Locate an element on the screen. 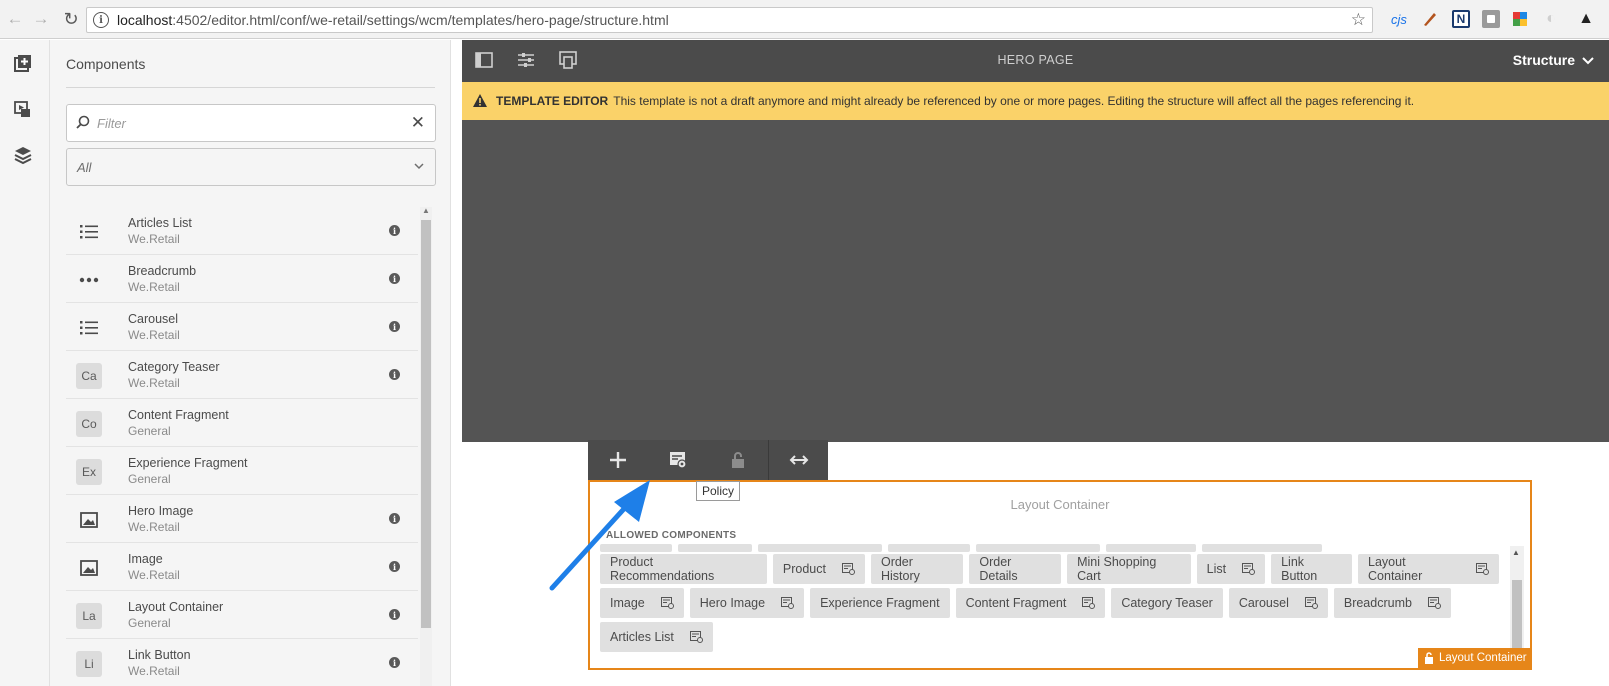 The height and width of the screenshot is (686, 1609). list-item: Li Link Button We.Retail i is located at coordinates (242, 662).